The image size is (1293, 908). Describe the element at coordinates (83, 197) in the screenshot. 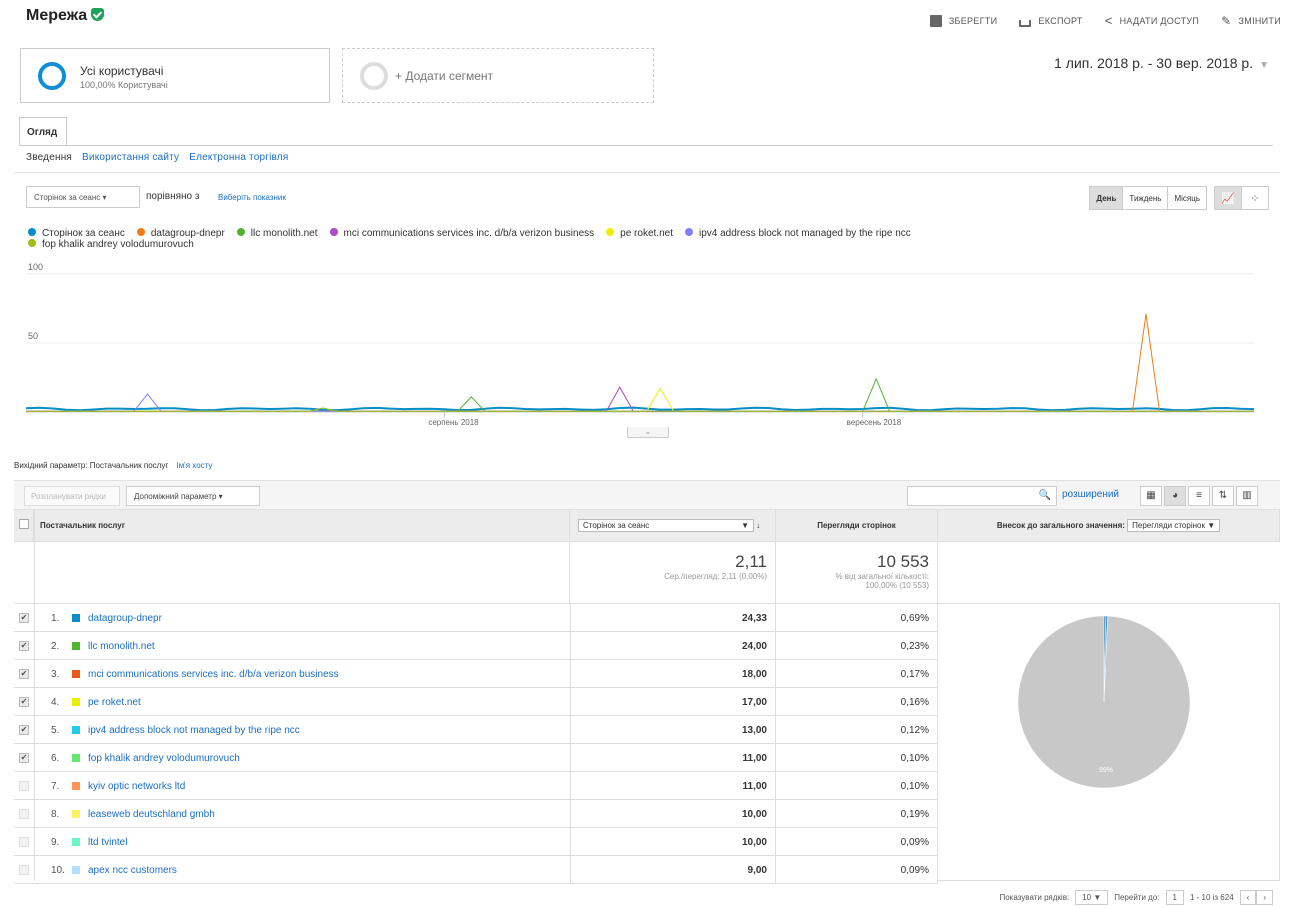

I see `metric-selector: Сторінок за сеанс ▾` at that location.